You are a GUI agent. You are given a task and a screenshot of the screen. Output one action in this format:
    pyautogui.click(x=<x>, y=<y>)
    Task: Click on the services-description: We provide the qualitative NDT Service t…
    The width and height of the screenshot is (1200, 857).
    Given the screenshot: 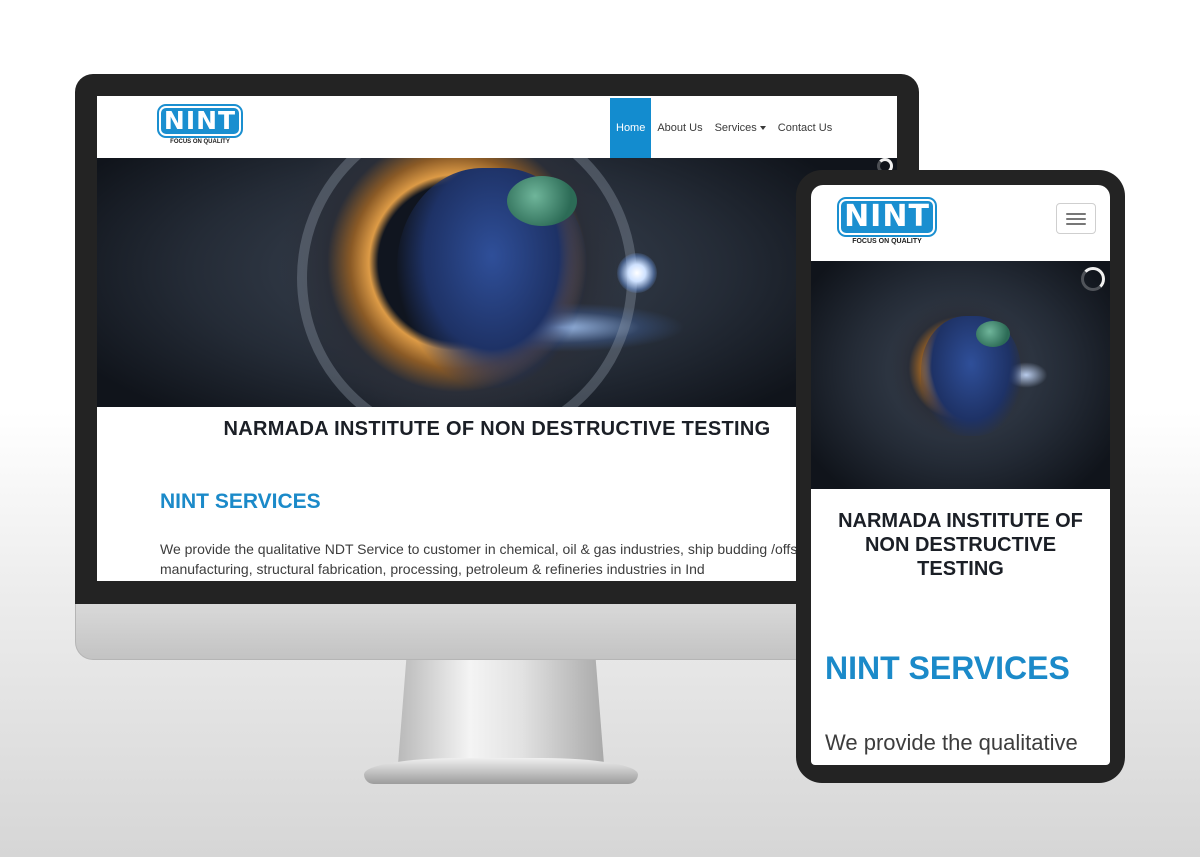 What is the action you would take?
    pyautogui.click(x=493, y=559)
    